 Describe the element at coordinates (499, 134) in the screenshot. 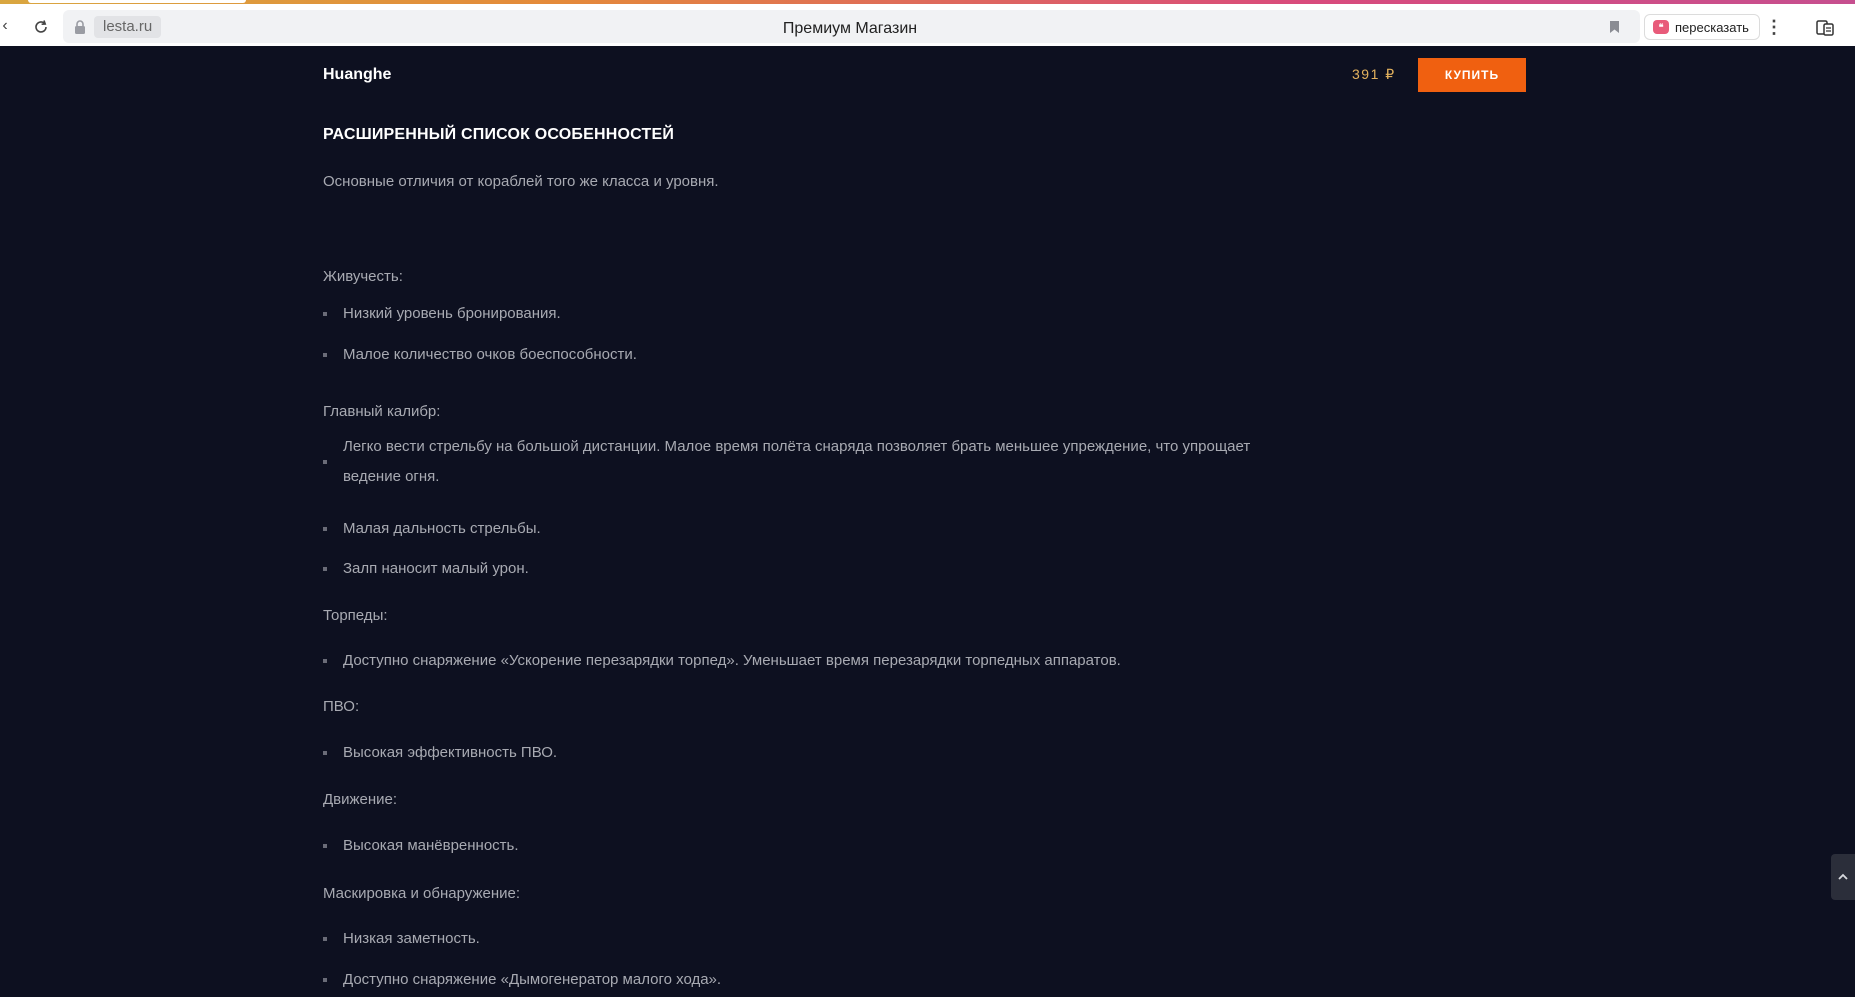

I see `section-heading: РАСШИРЕННЫЙ СПИСОК ОСОБЕННОСТЕЙ` at that location.